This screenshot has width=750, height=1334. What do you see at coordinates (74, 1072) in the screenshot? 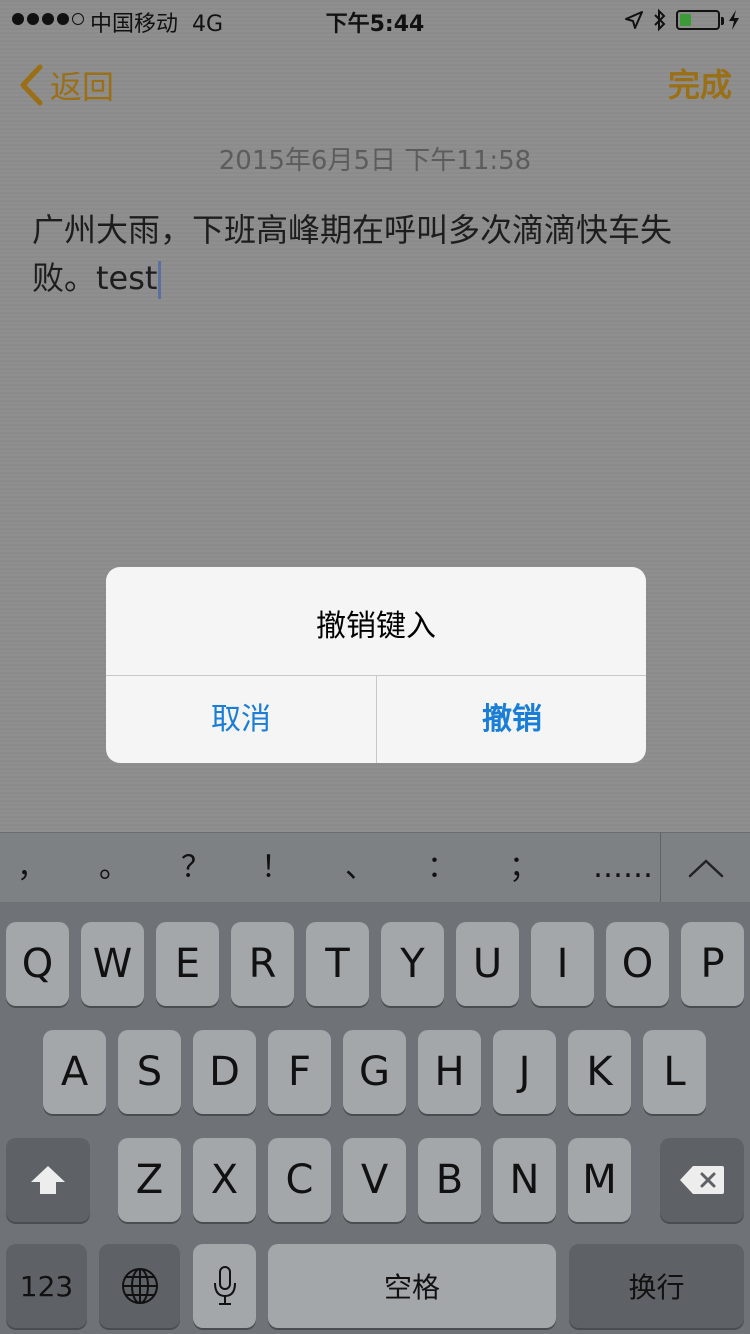
I see `key-a: A` at bounding box center [74, 1072].